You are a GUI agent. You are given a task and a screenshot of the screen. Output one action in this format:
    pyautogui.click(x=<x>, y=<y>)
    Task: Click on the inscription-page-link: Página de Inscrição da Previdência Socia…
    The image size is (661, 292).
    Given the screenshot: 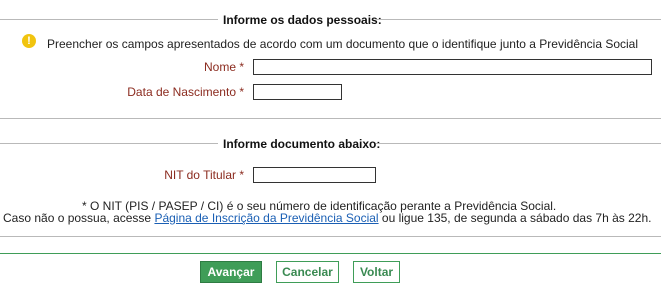 What is the action you would take?
    pyautogui.click(x=266, y=218)
    